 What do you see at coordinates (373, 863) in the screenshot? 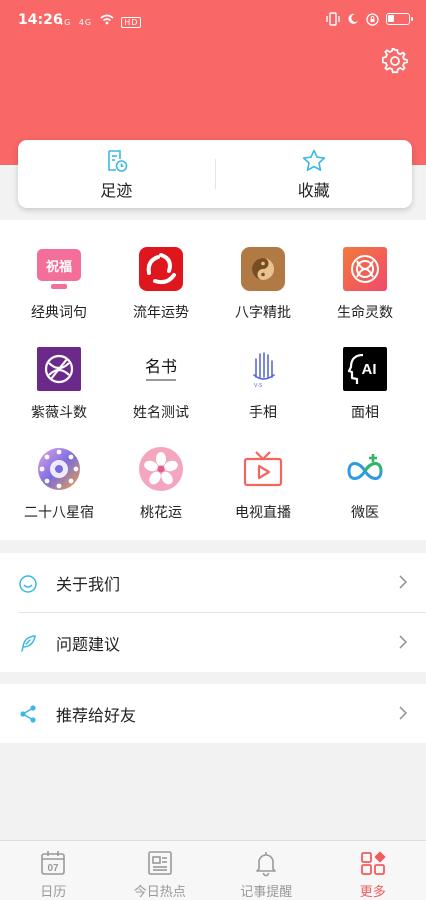
I see `more-icon` at bounding box center [373, 863].